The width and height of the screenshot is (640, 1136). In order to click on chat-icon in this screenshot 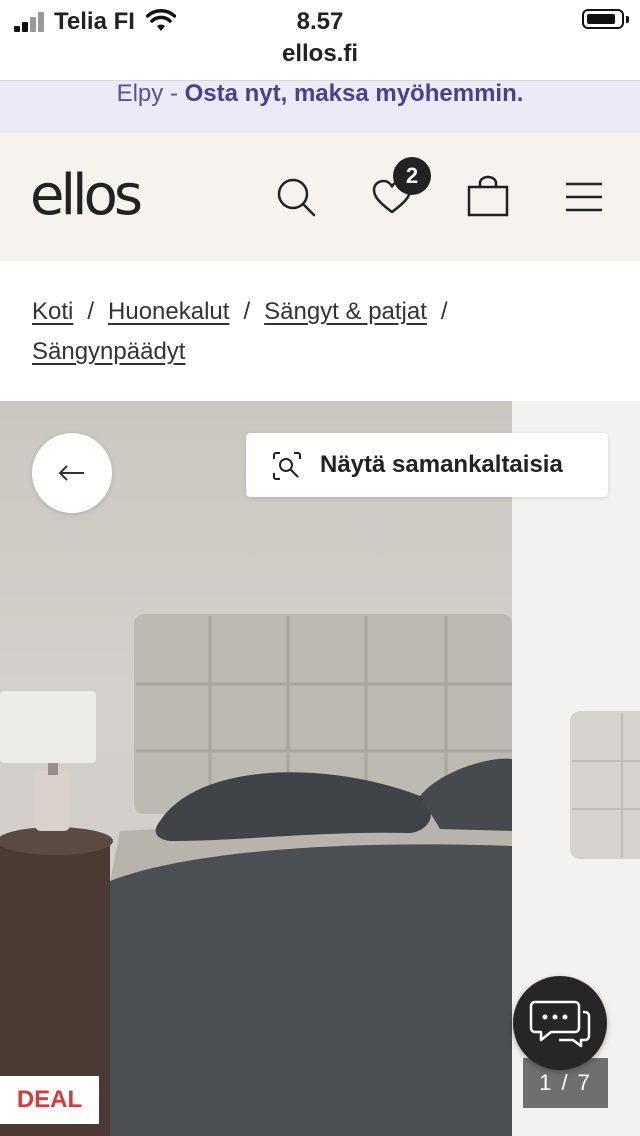, I will do `click(560, 1024)`.